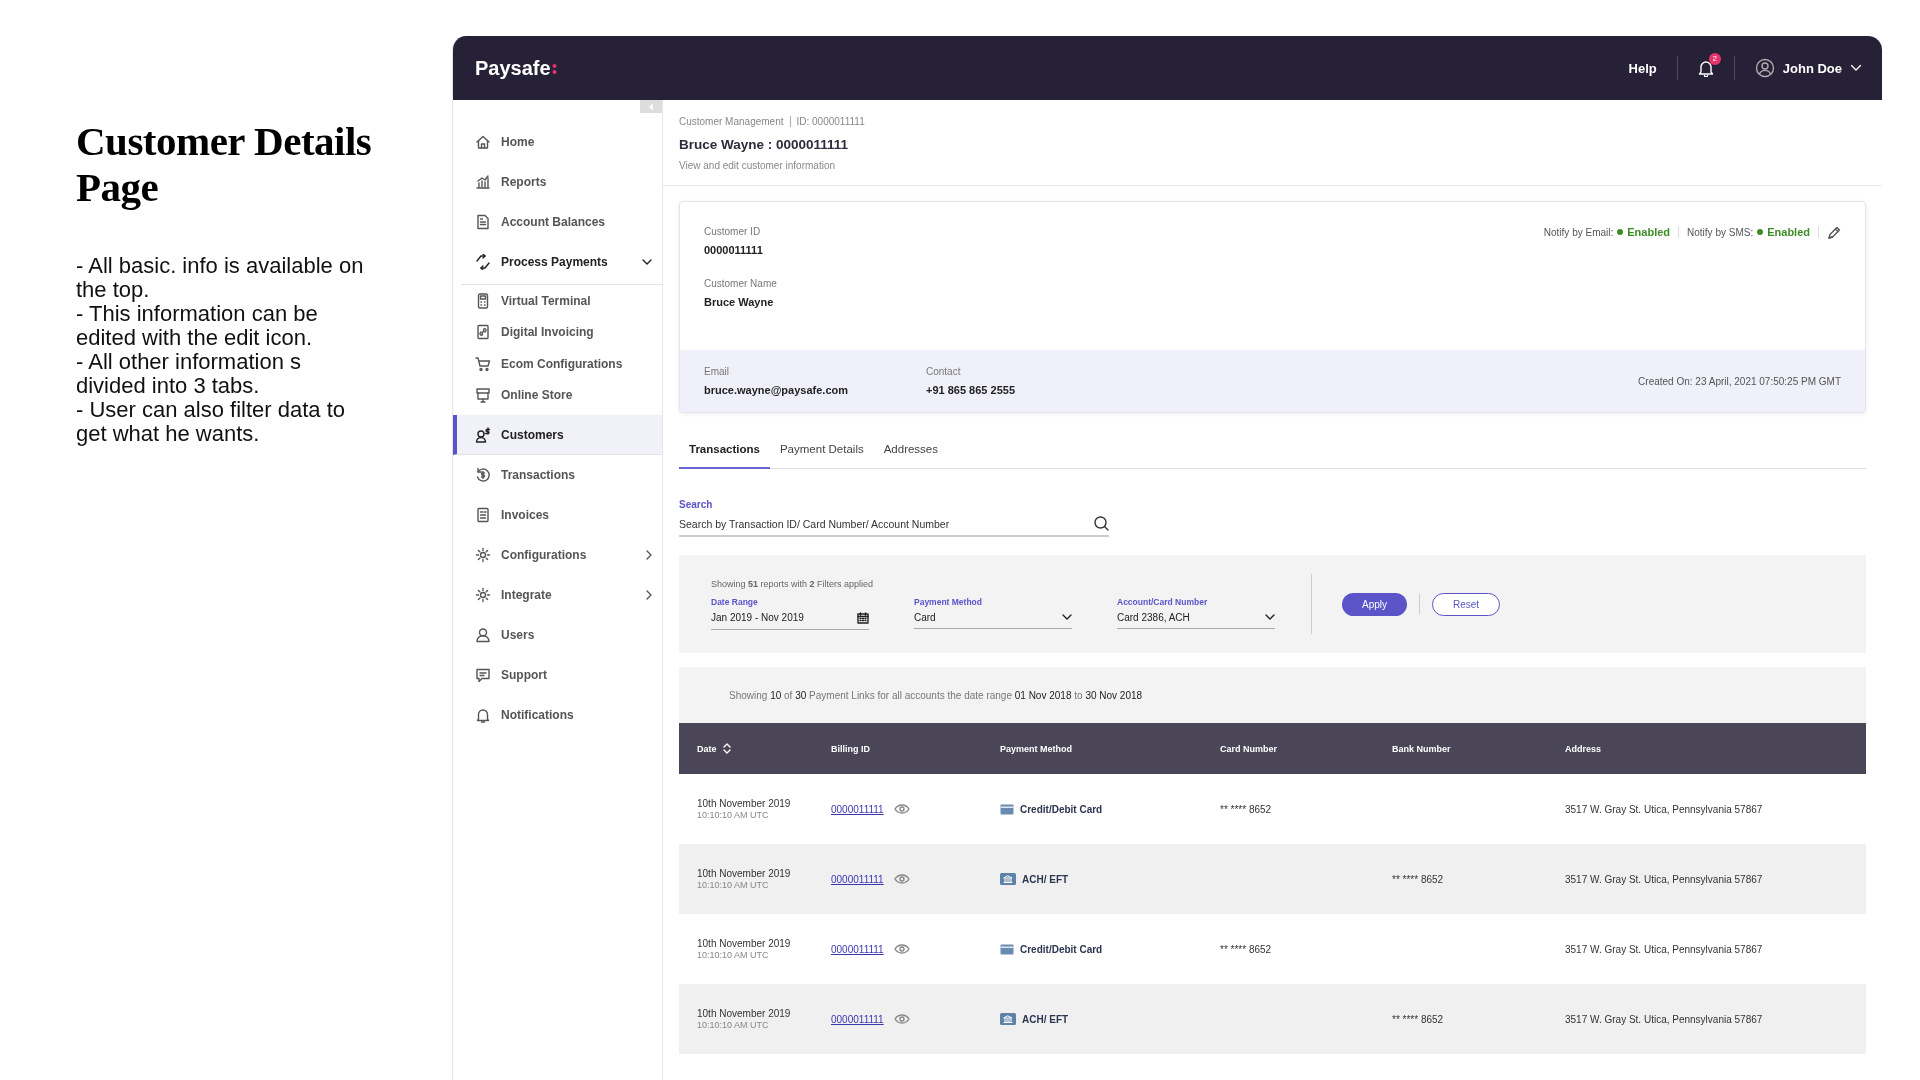 The image size is (1920, 1080). Describe the element at coordinates (1642, 68) in the screenshot. I see `help-link: Help` at that location.